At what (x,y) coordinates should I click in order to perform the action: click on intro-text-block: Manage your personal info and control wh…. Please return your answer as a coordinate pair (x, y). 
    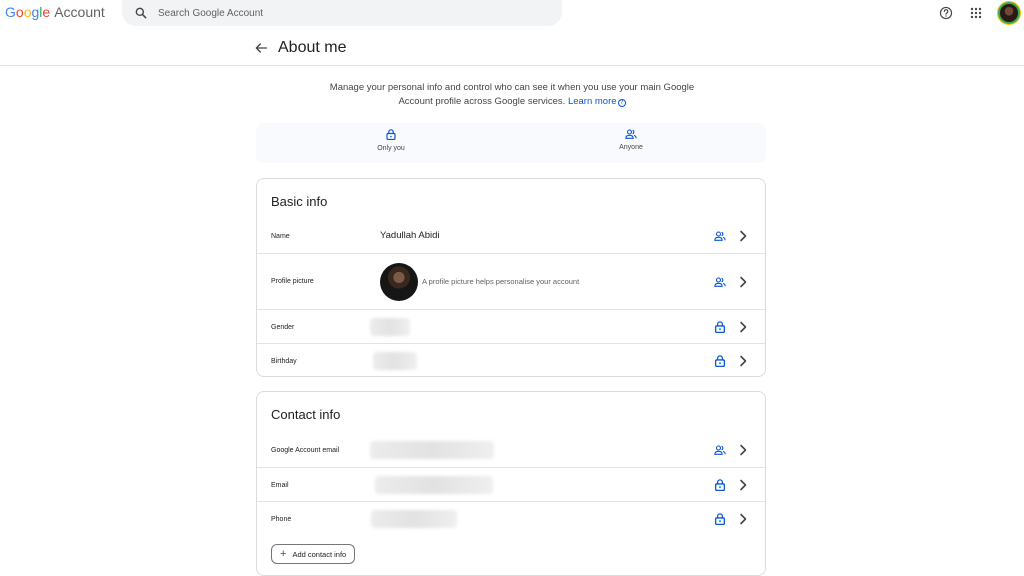
    Looking at the image, I should click on (512, 95).